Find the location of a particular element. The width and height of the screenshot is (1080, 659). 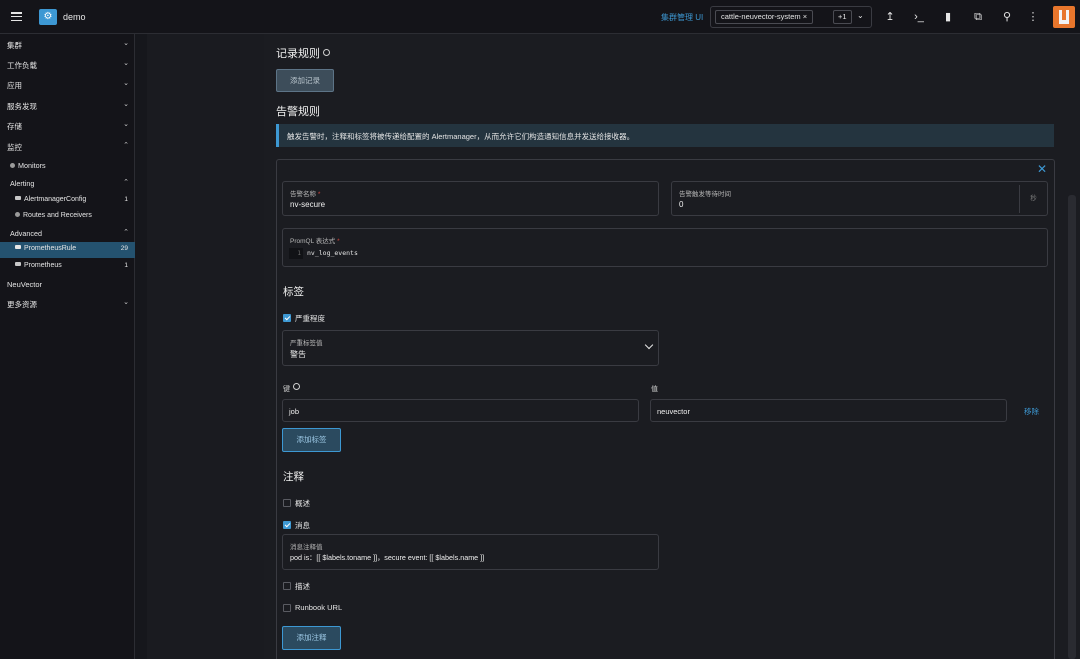

sidebar-item-label: Alerting is located at coordinates (22, 183).